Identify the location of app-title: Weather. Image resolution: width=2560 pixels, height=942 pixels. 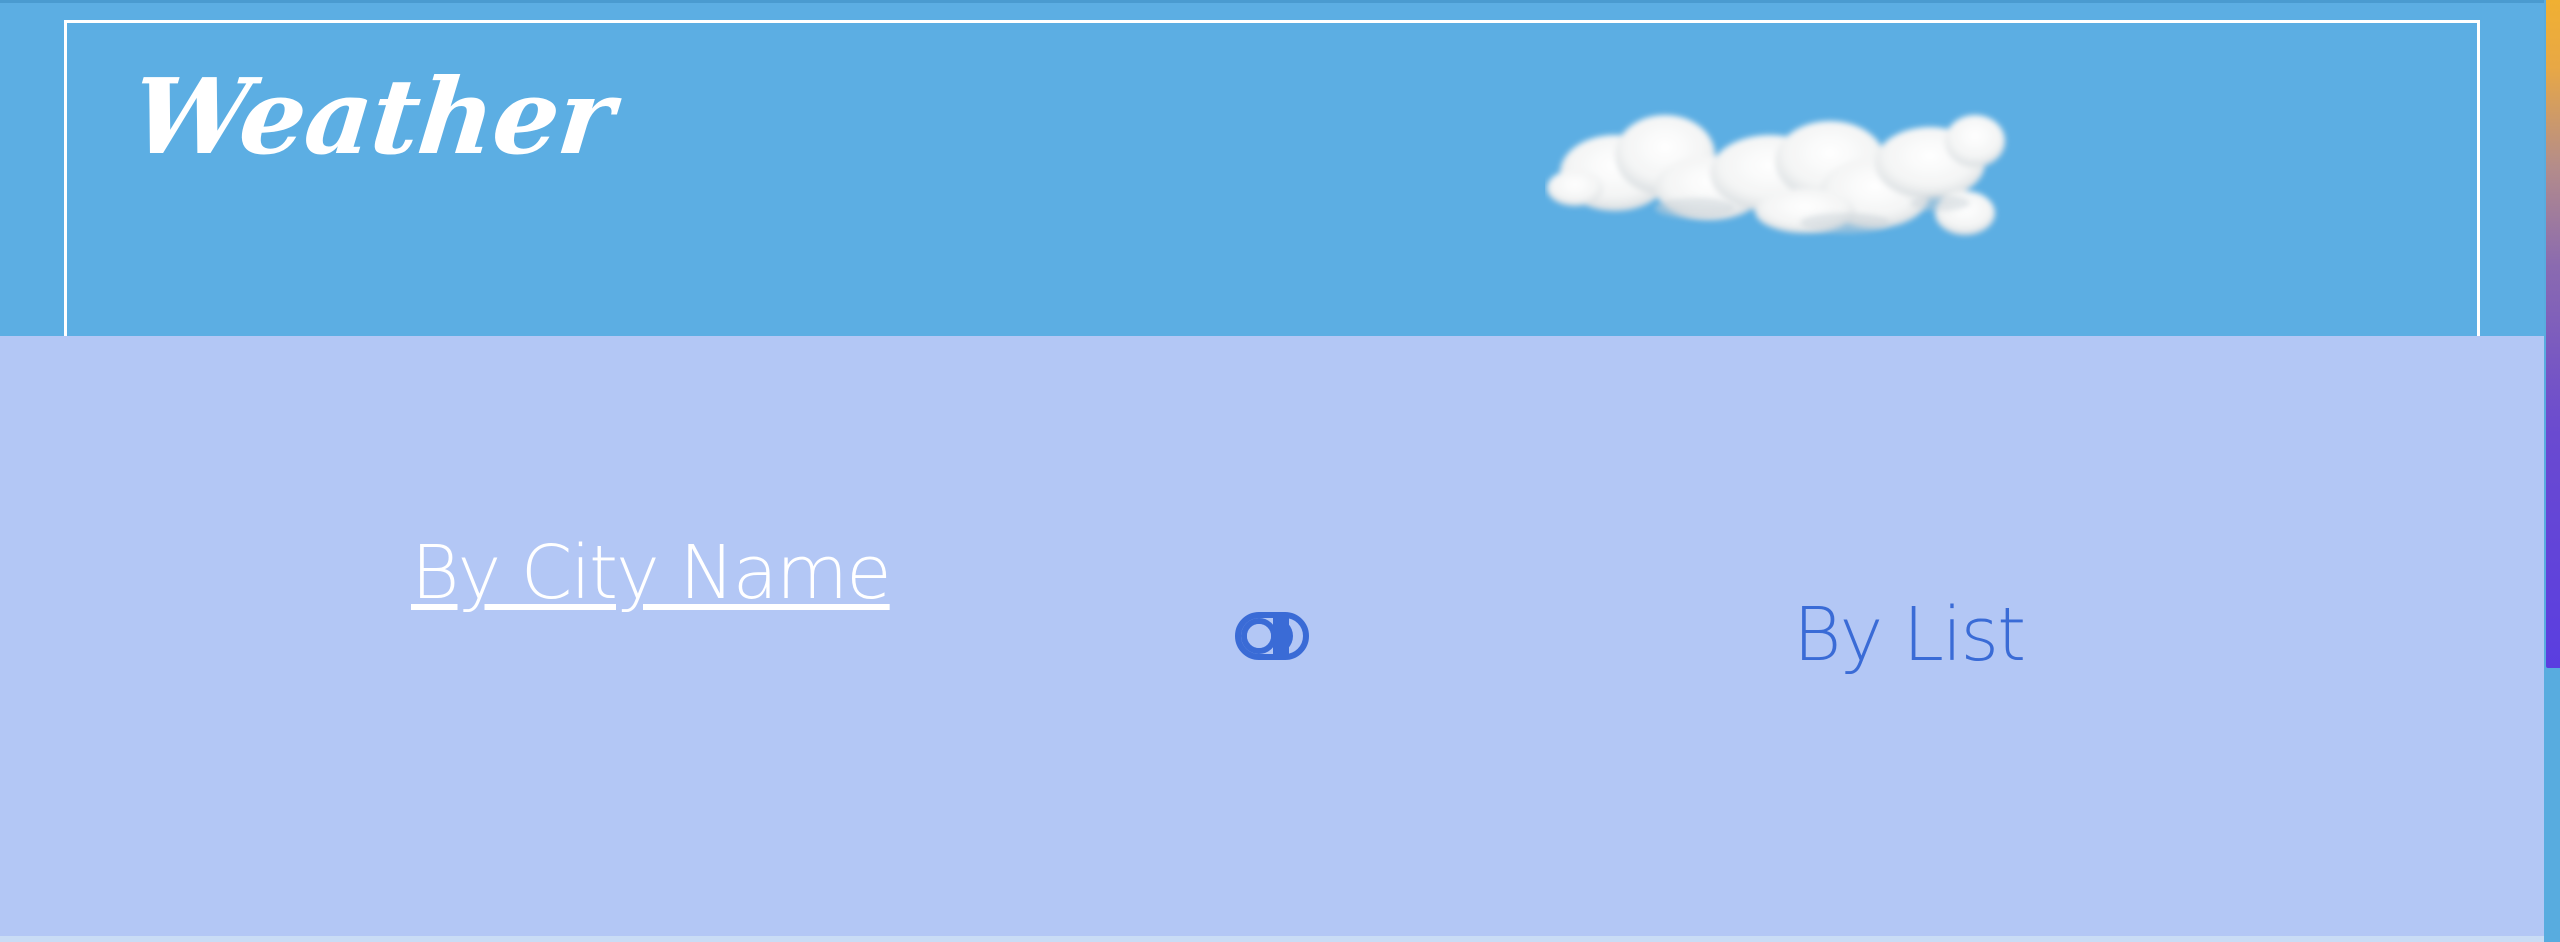
(373, 116).